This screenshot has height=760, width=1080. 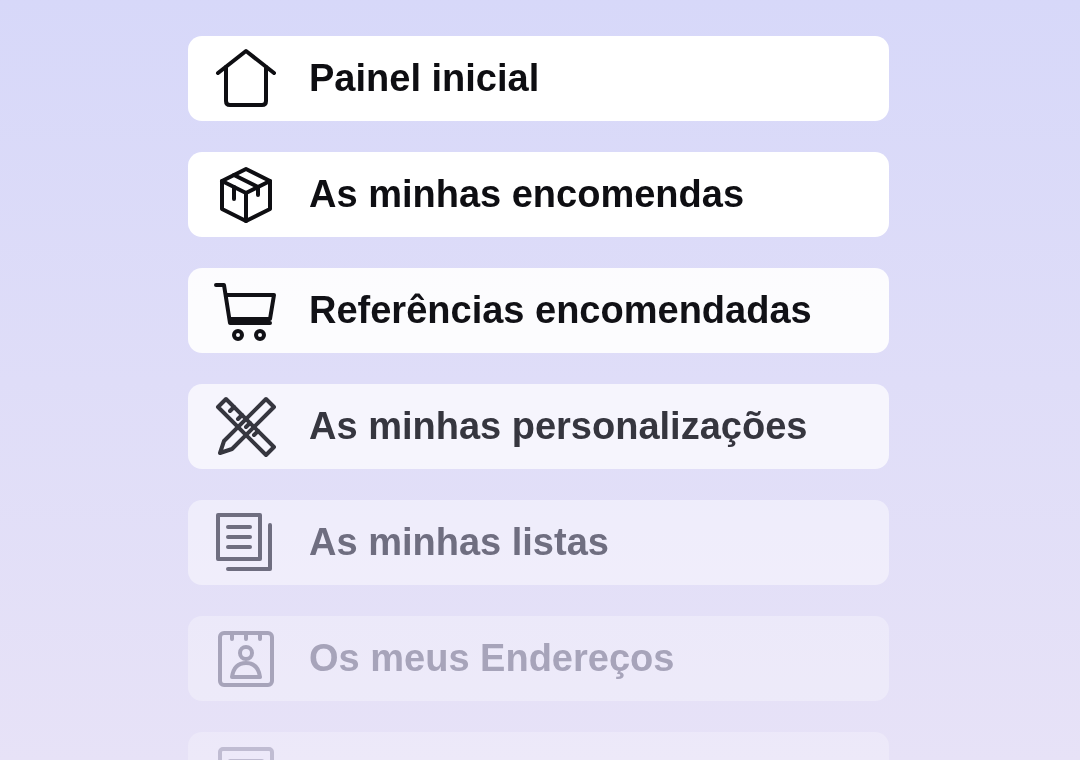 What do you see at coordinates (246, 426) in the screenshot?
I see `ruler-pencil-icon` at bounding box center [246, 426].